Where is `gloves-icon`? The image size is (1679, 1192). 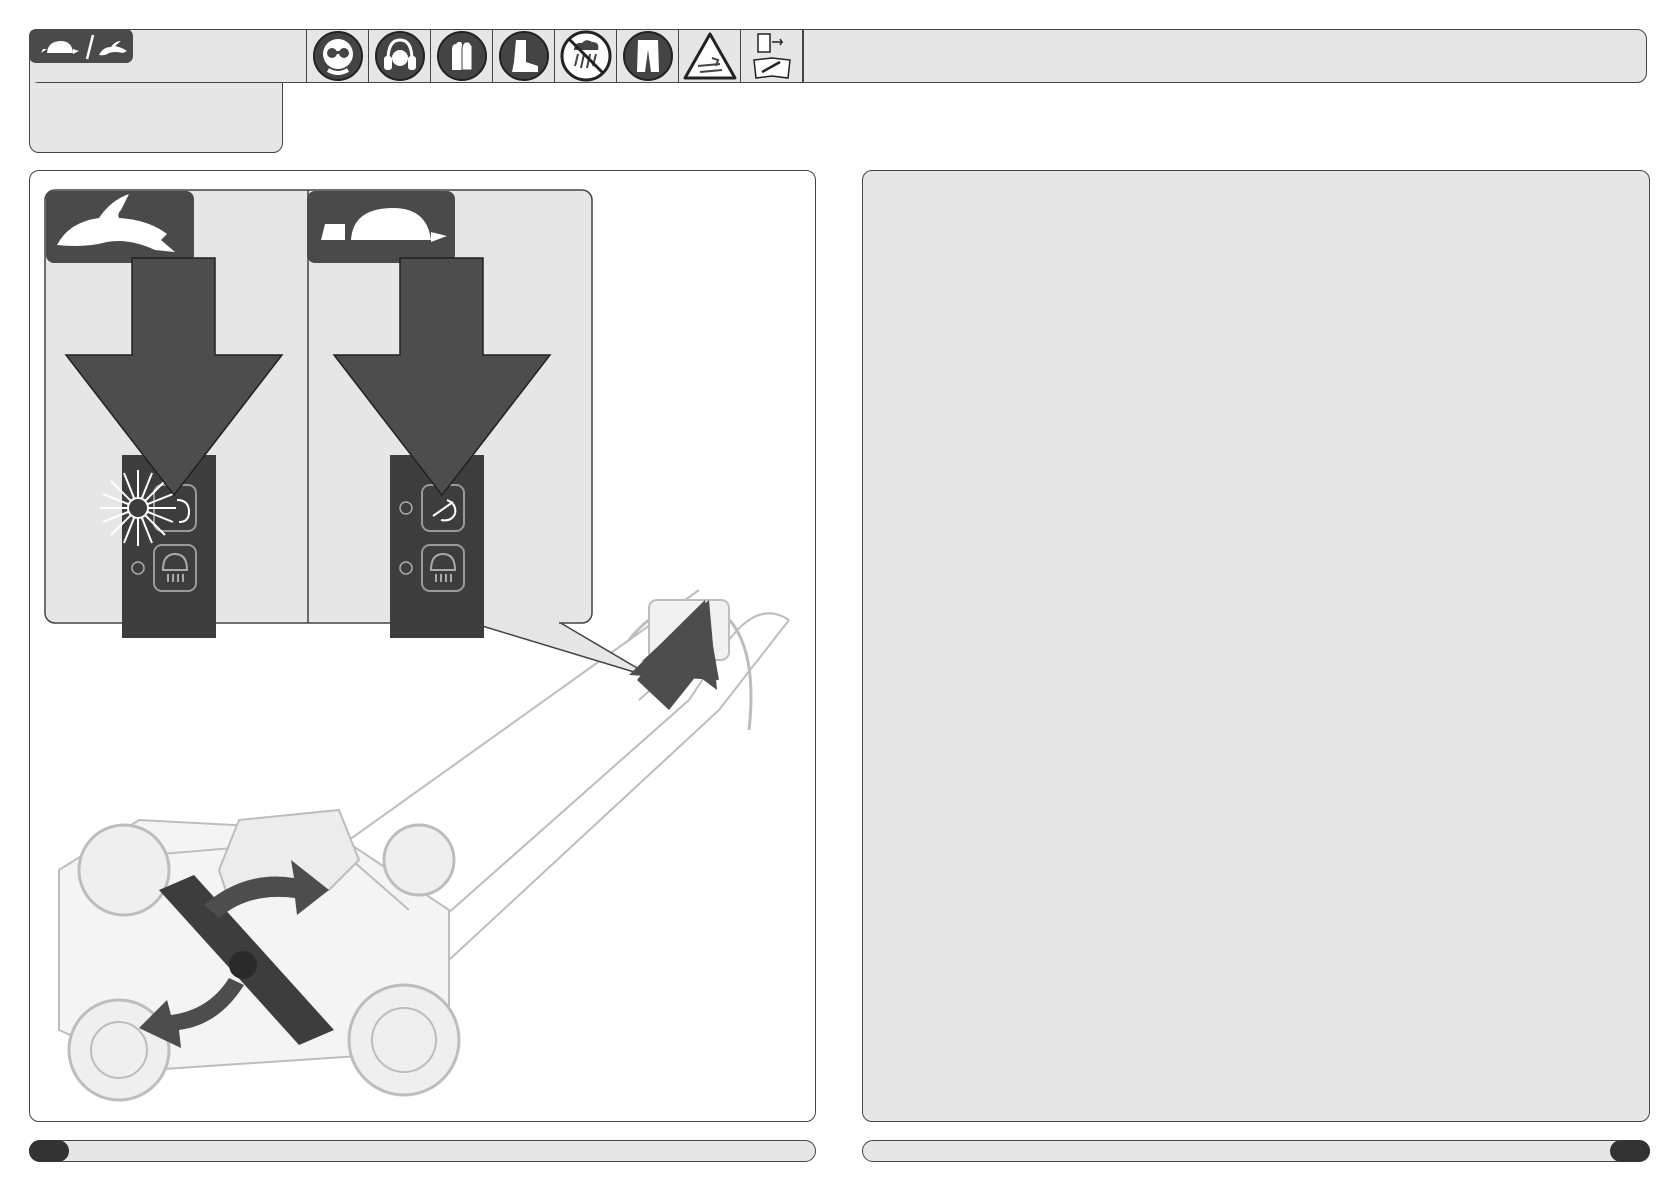 gloves-icon is located at coordinates (461, 56).